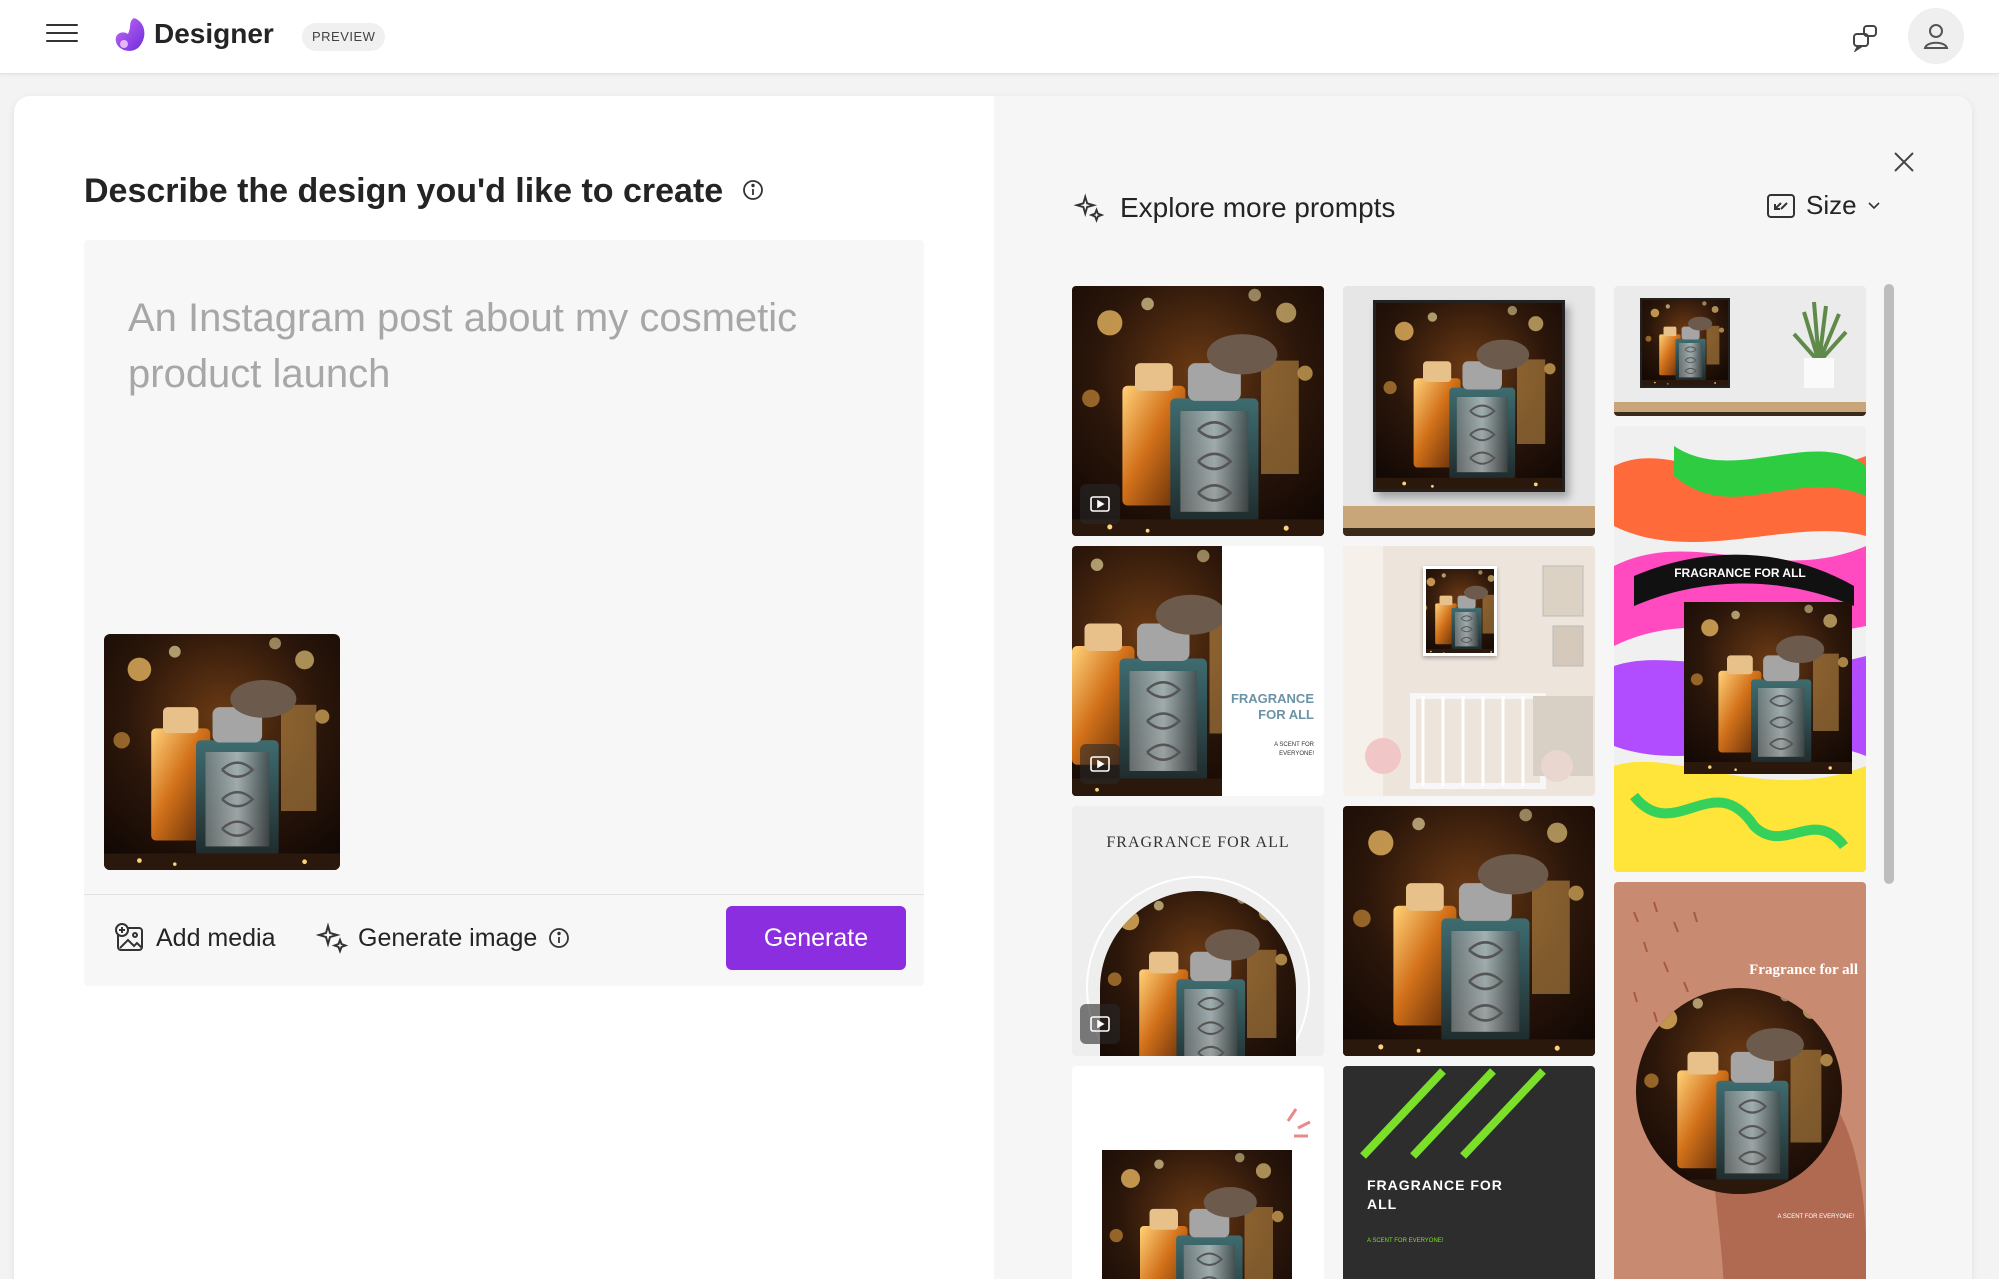  I want to click on attached-media-thumbnail, so click(222, 752).